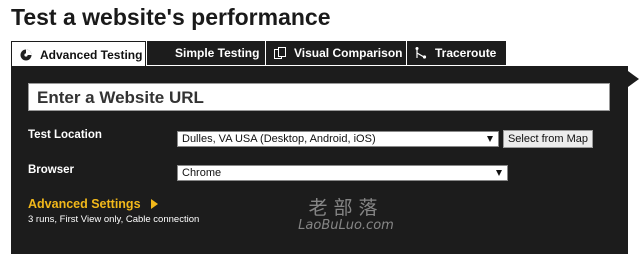  What do you see at coordinates (421, 53) in the screenshot?
I see `traceroute-icon` at bounding box center [421, 53].